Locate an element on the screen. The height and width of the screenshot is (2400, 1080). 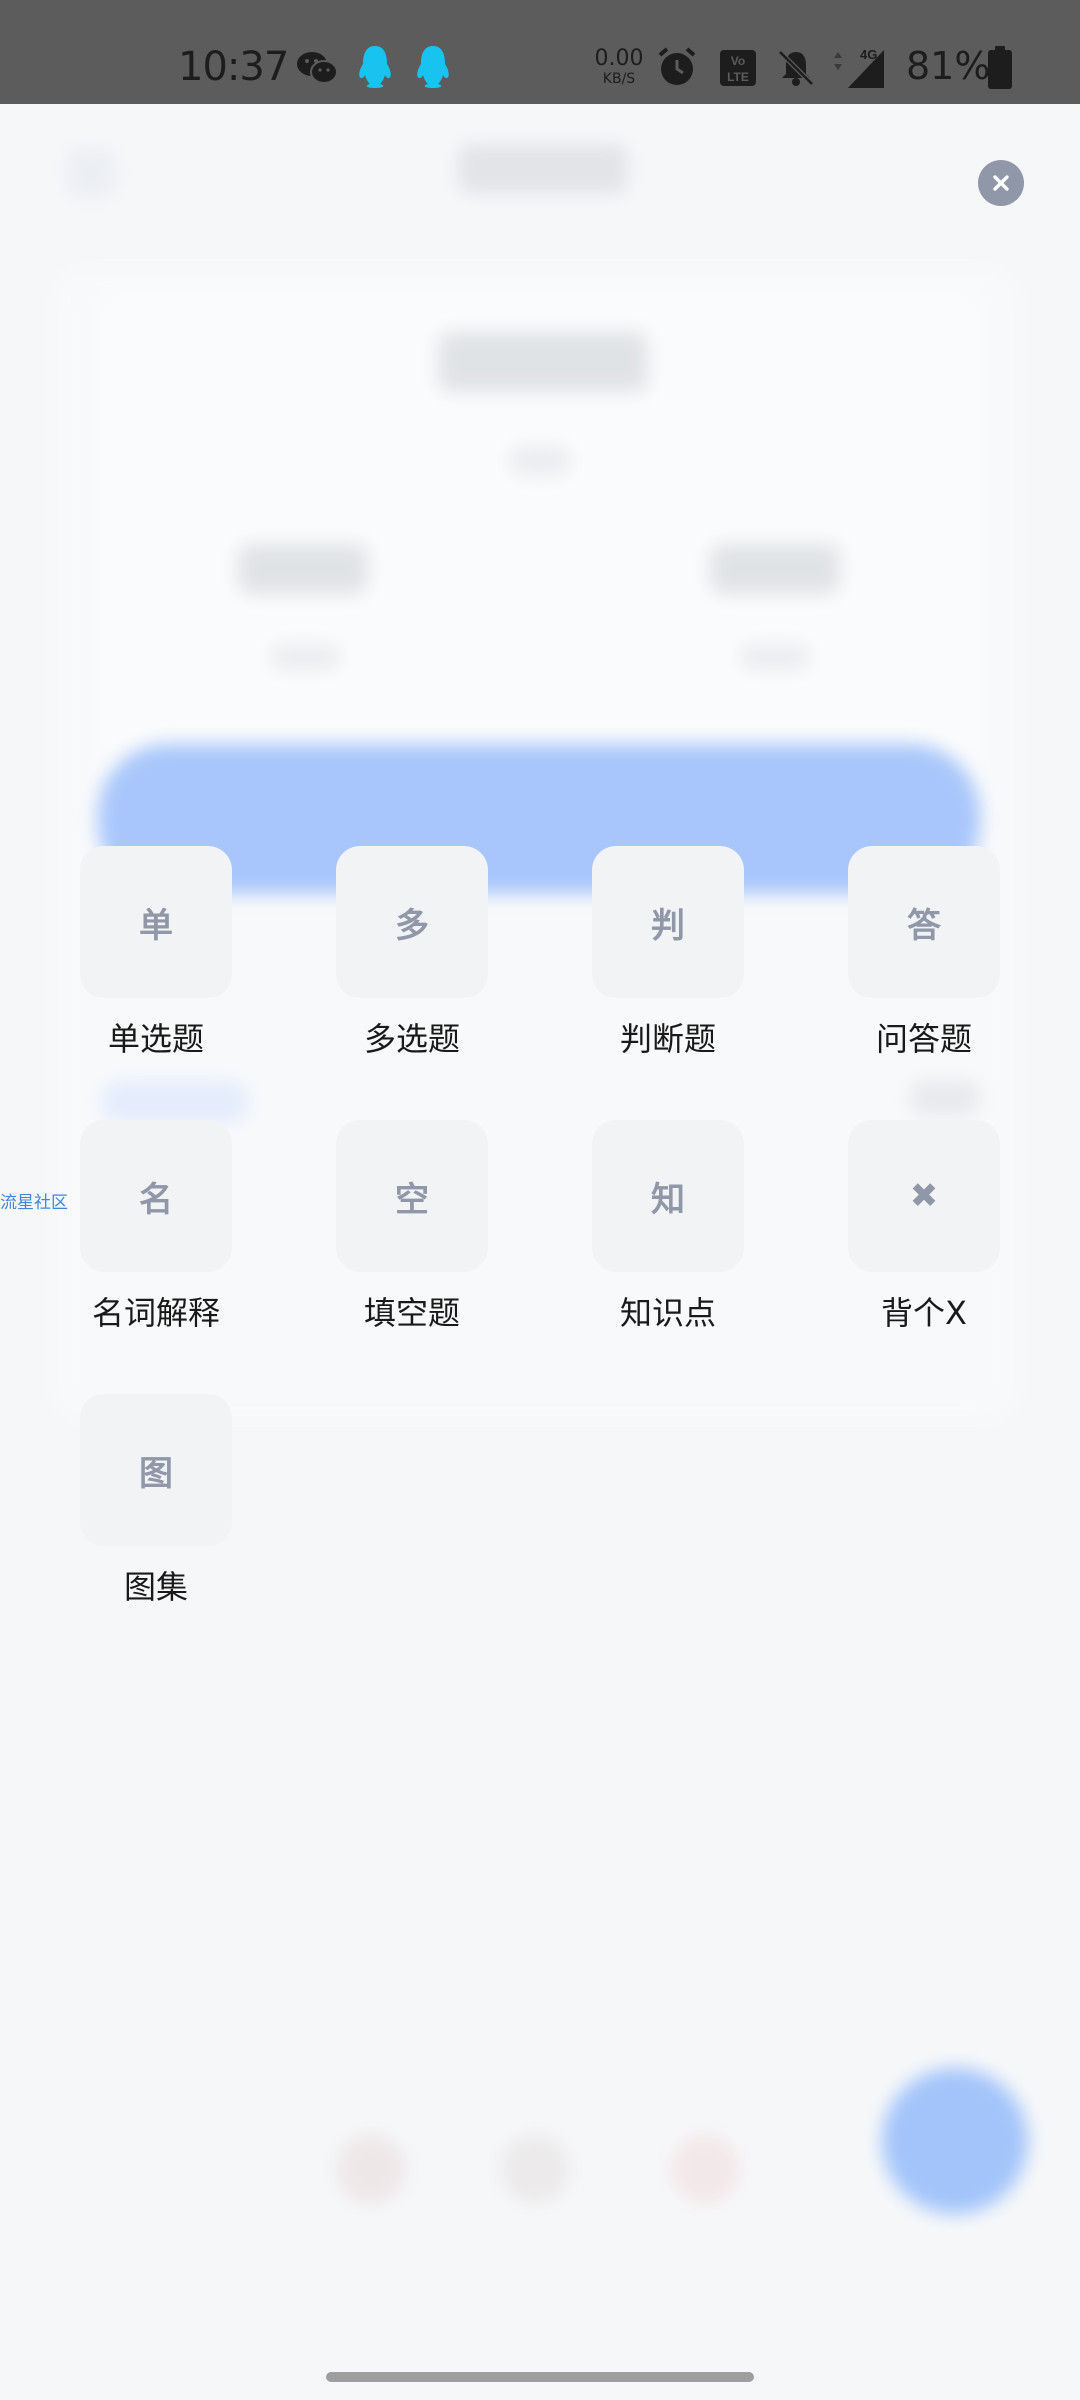
menu-item-memorize-x: ✖ 背个X is located at coordinates (918, 1230).